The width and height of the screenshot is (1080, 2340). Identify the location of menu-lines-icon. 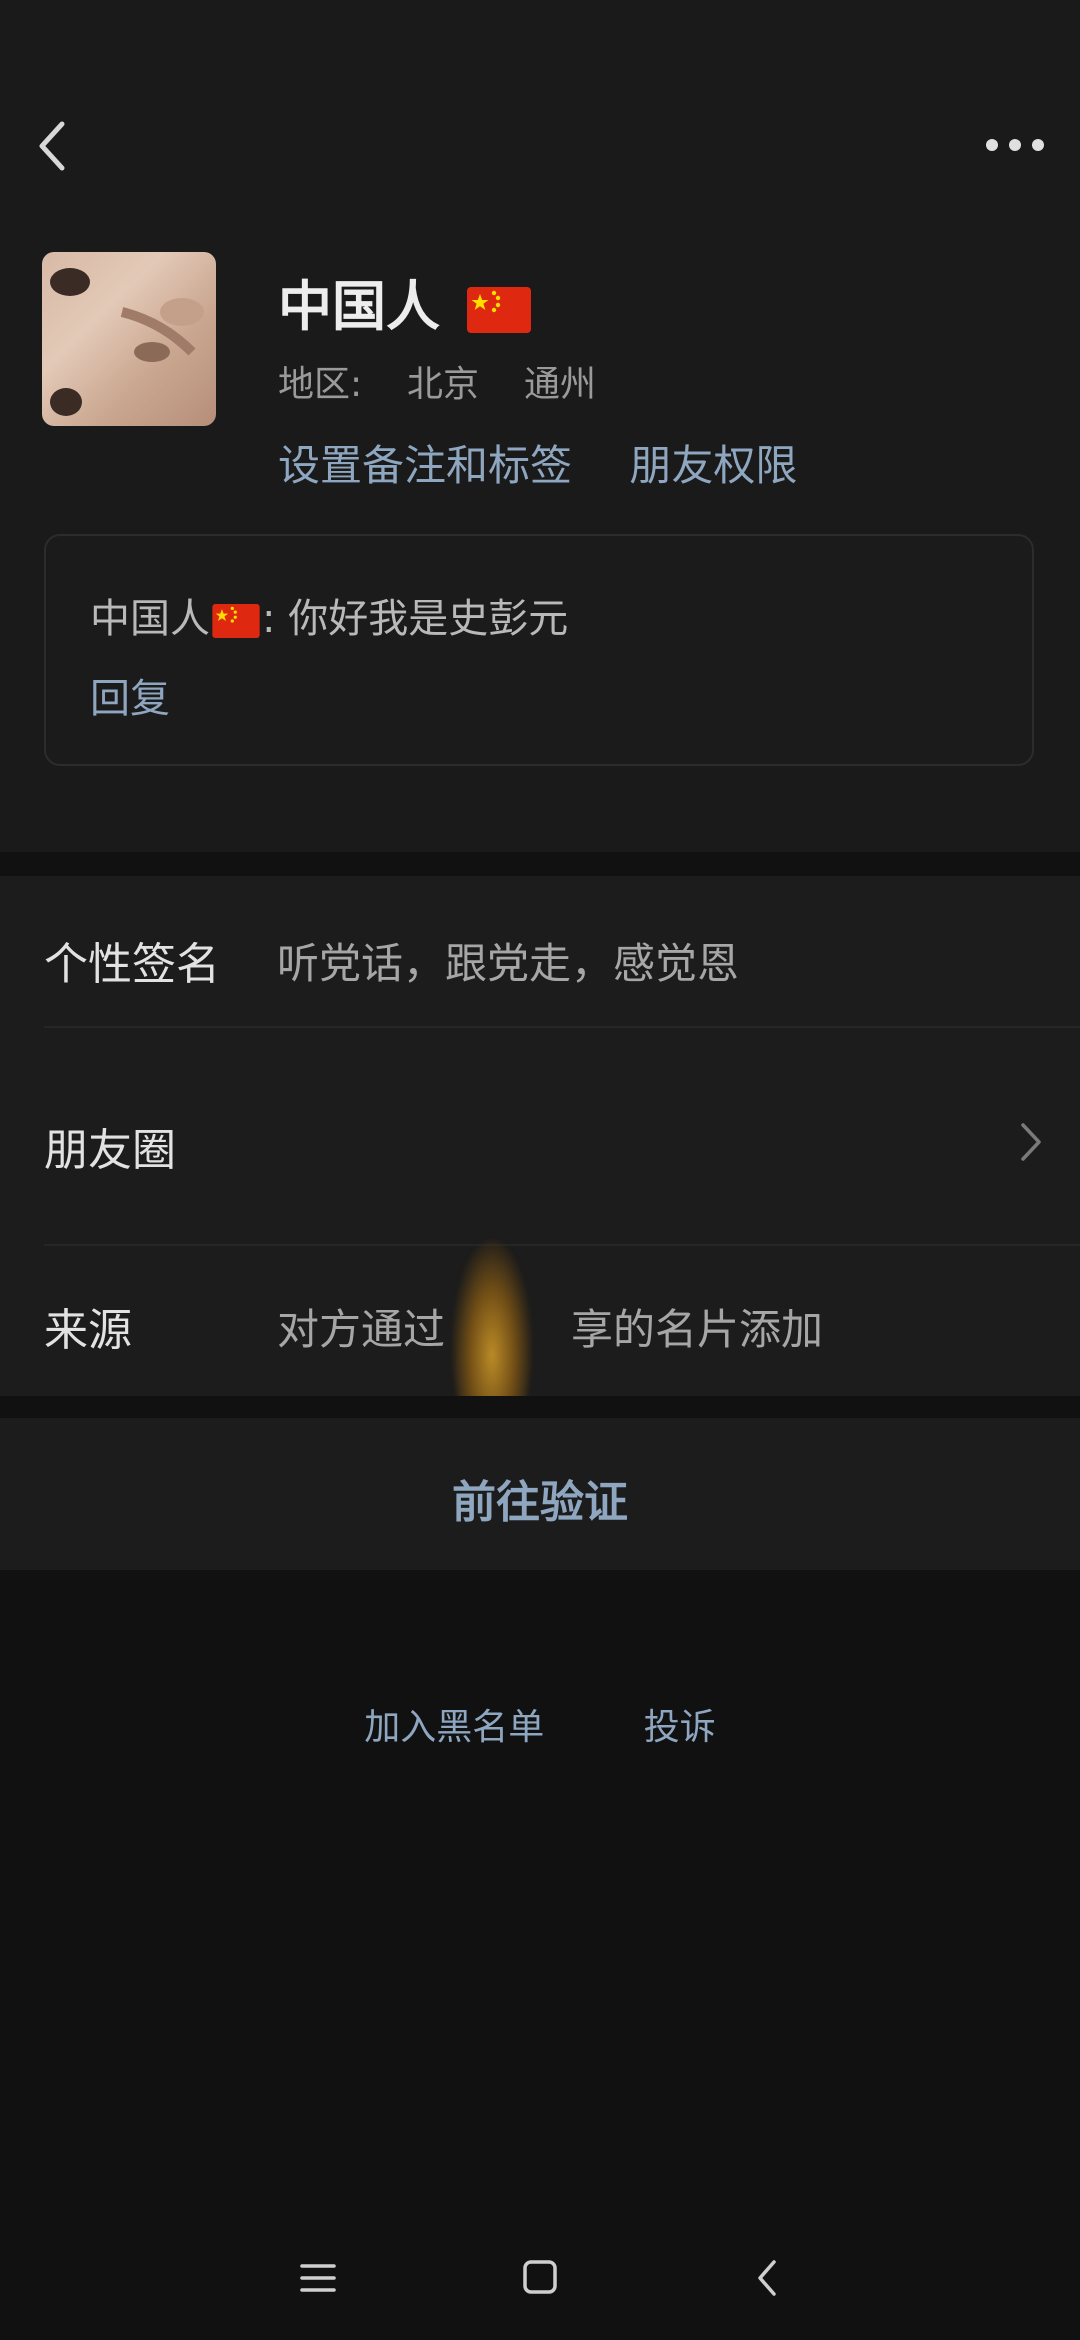
(318, 2278).